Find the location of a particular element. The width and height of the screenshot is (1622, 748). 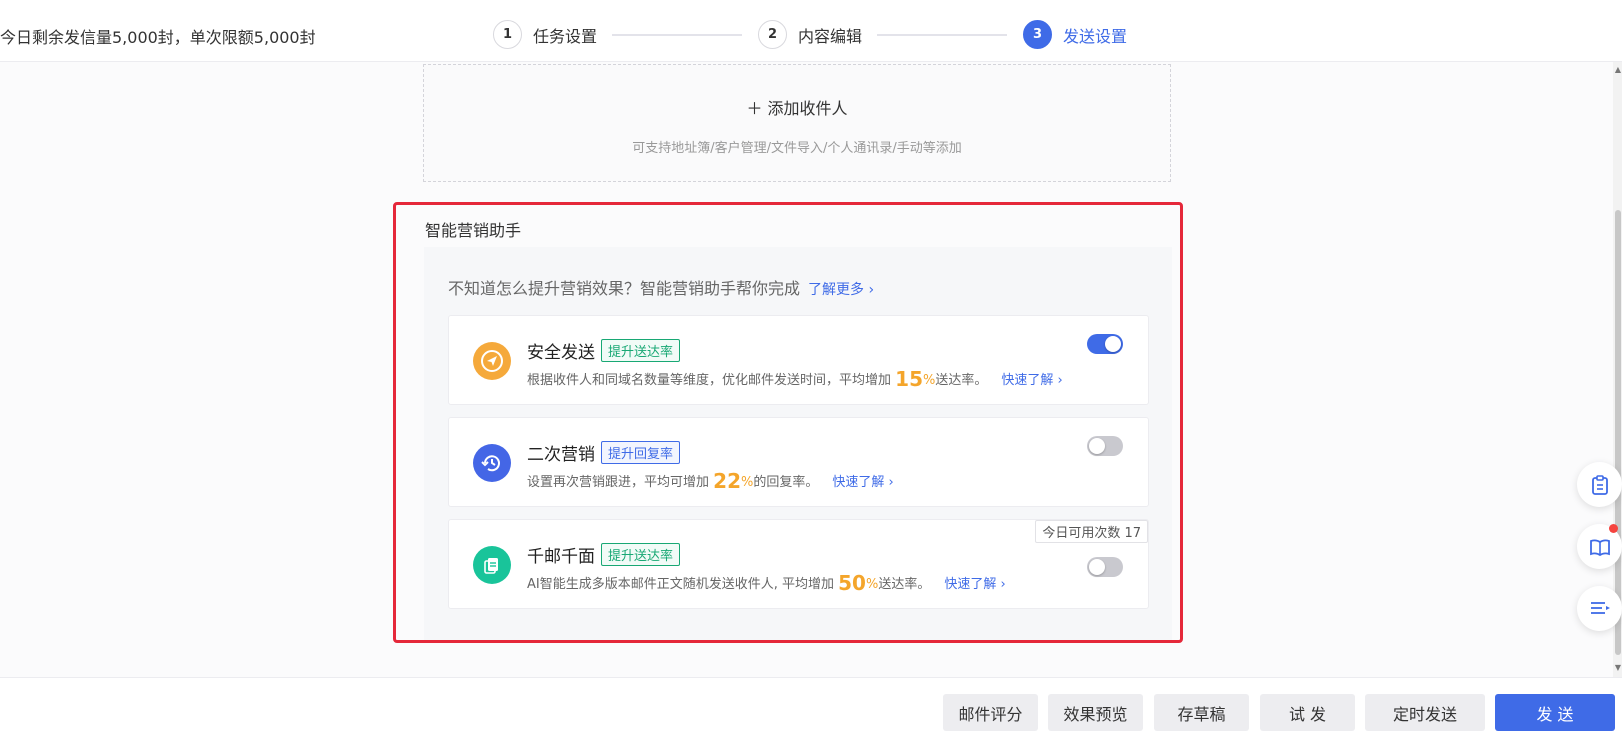

feature-tag: 提升回复率 is located at coordinates (641, 452).